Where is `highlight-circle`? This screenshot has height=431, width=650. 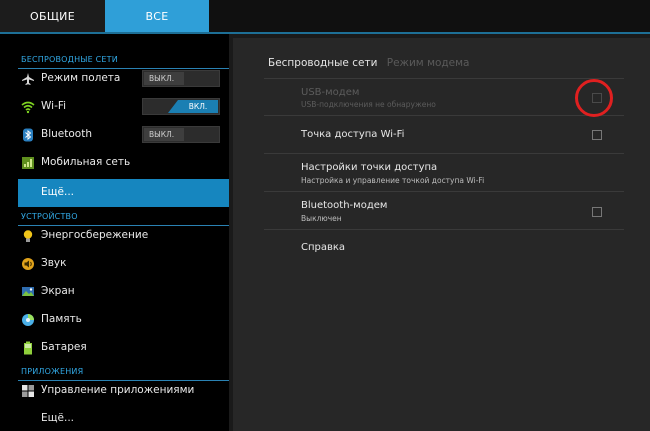 highlight-circle is located at coordinates (594, 98).